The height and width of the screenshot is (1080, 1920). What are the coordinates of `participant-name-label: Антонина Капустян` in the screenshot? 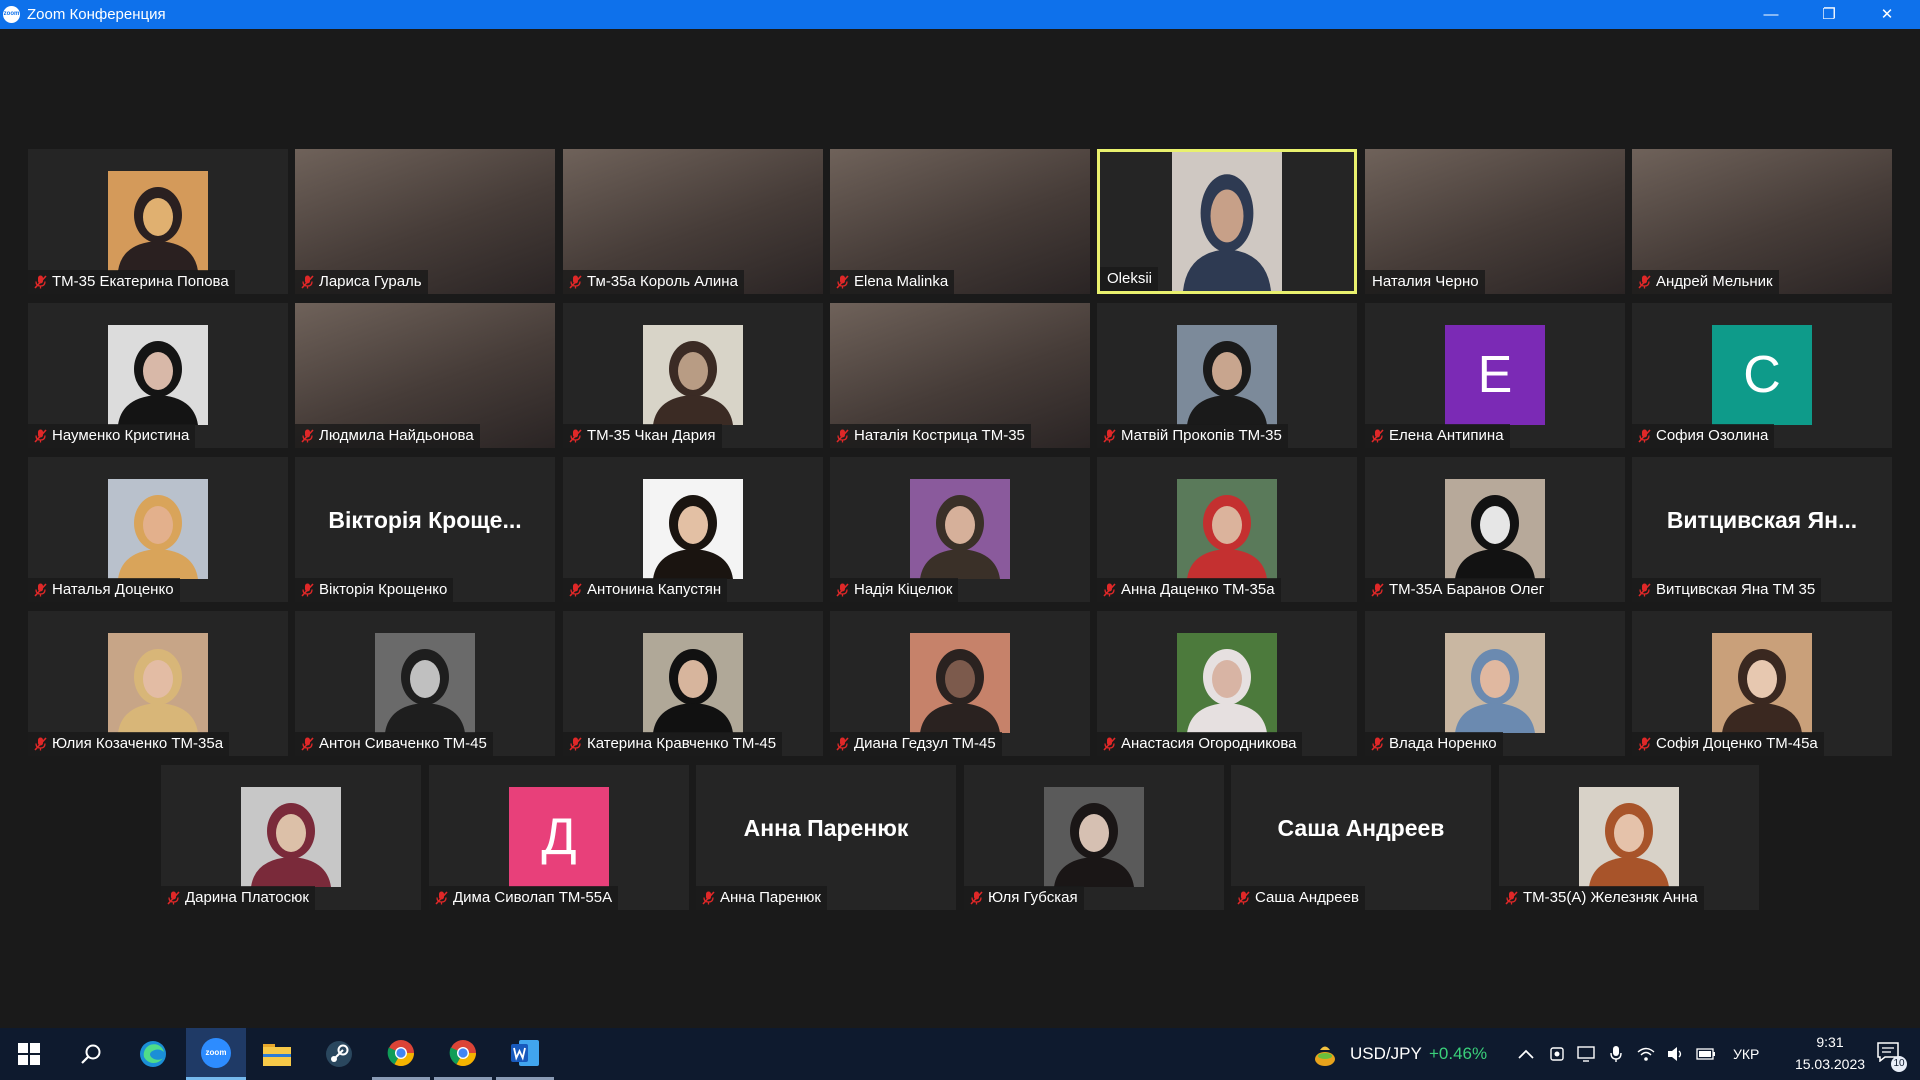 It's located at (645, 590).